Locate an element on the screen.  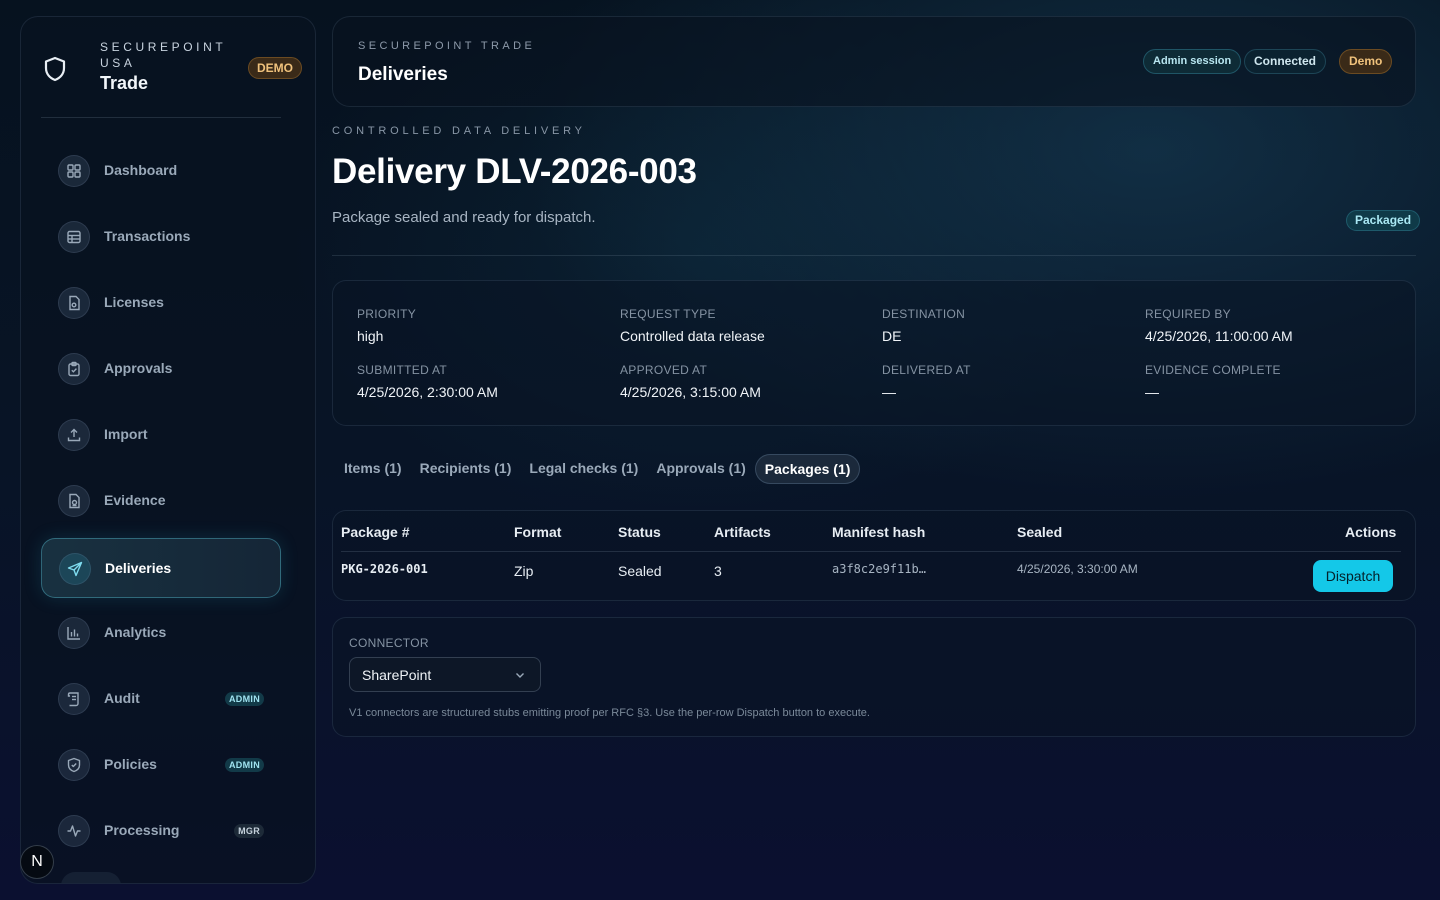
meta-label: DESTINATION is located at coordinates (924, 314).